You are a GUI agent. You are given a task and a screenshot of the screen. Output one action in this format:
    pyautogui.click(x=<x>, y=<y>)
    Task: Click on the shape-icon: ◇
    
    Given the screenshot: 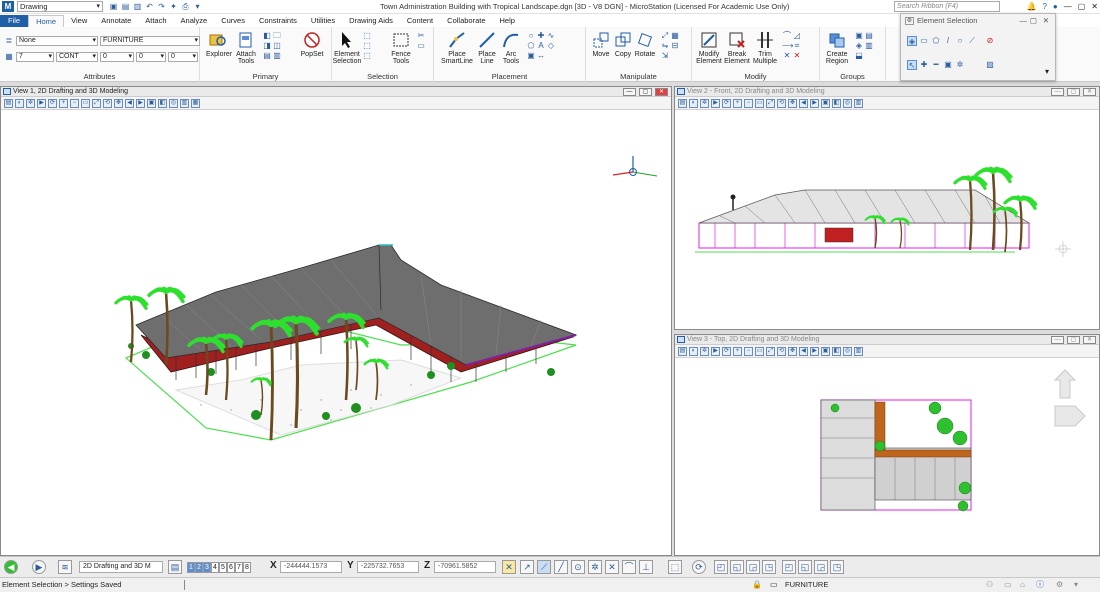 What is the action you would take?
    pyautogui.click(x=551, y=46)
    